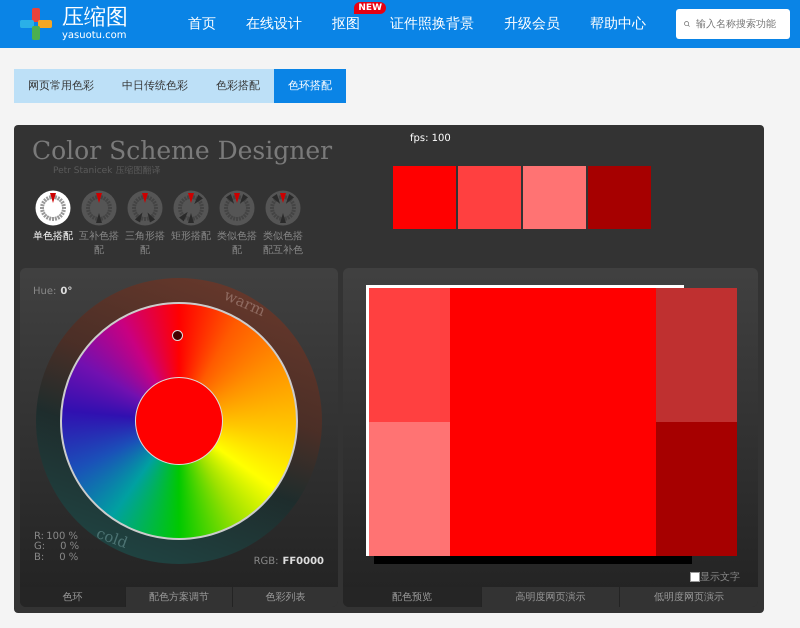 Image resolution: width=800 pixels, height=628 pixels. What do you see at coordinates (695, 577) in the screenshot?
I see `checkbox` at bounding box center [695, 577].